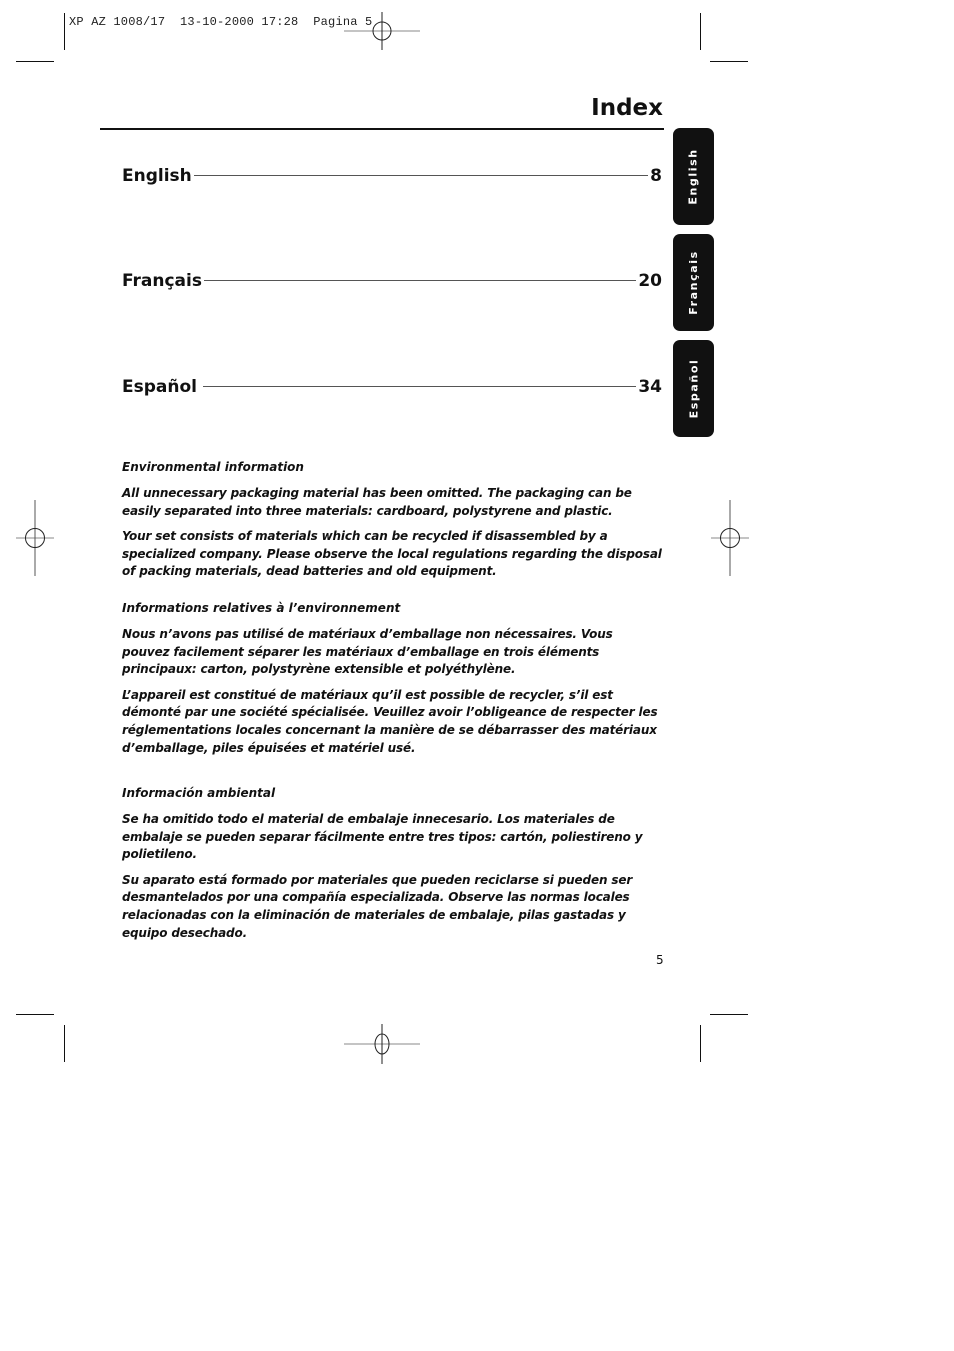 The height and width of the screenshot is (1351, 954). What do you see at coordinates (199, 793) in the screenshot?
I see `section-heading: Información ambiental` at bounding box center [199, 793].